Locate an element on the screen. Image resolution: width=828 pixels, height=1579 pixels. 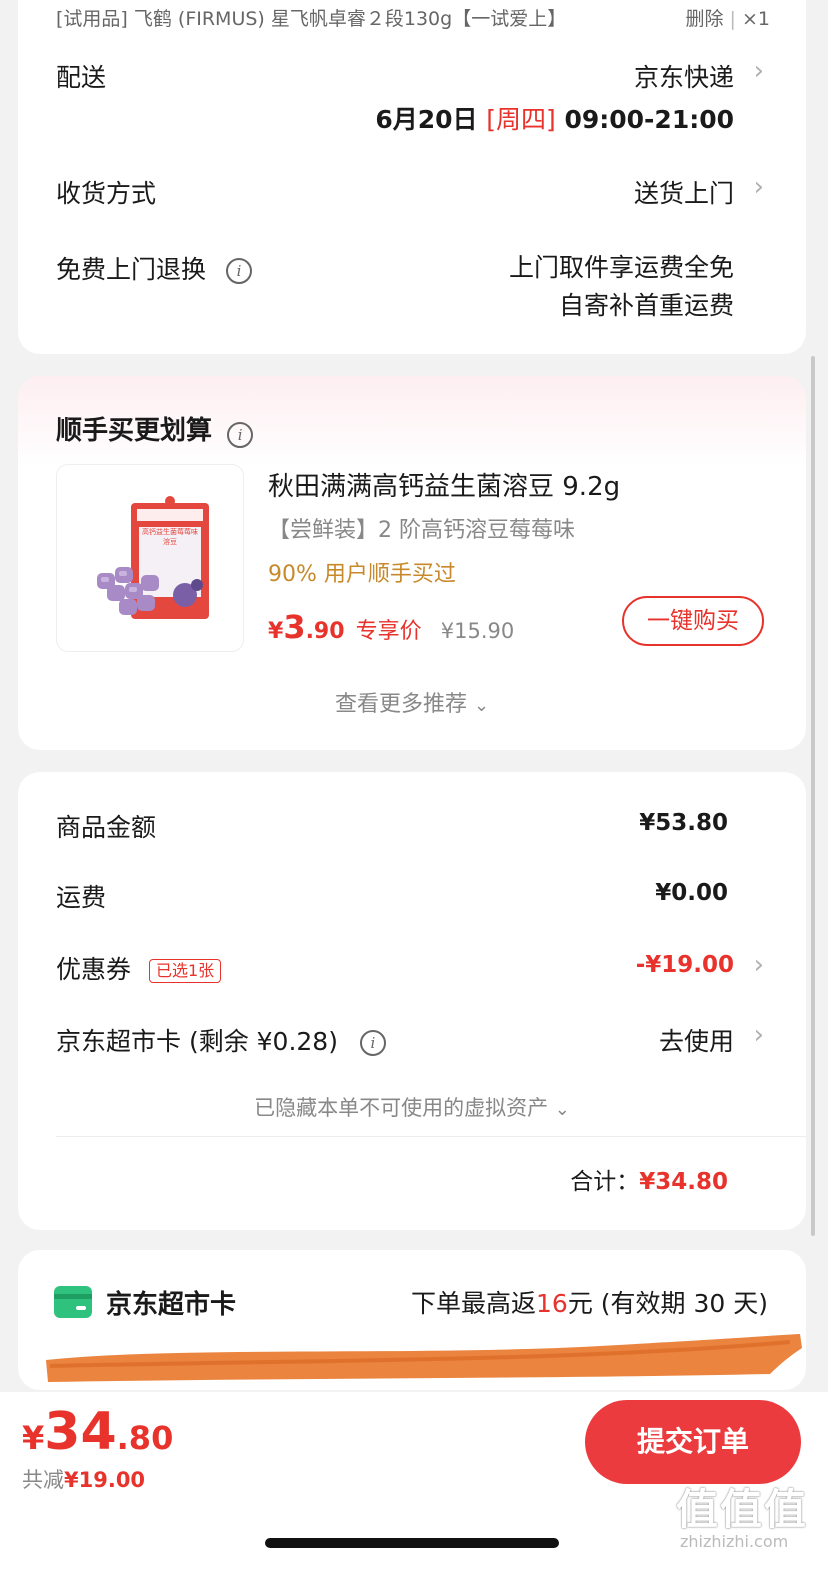
recommend-price-int: 3 is located at coordinates (294, 627).